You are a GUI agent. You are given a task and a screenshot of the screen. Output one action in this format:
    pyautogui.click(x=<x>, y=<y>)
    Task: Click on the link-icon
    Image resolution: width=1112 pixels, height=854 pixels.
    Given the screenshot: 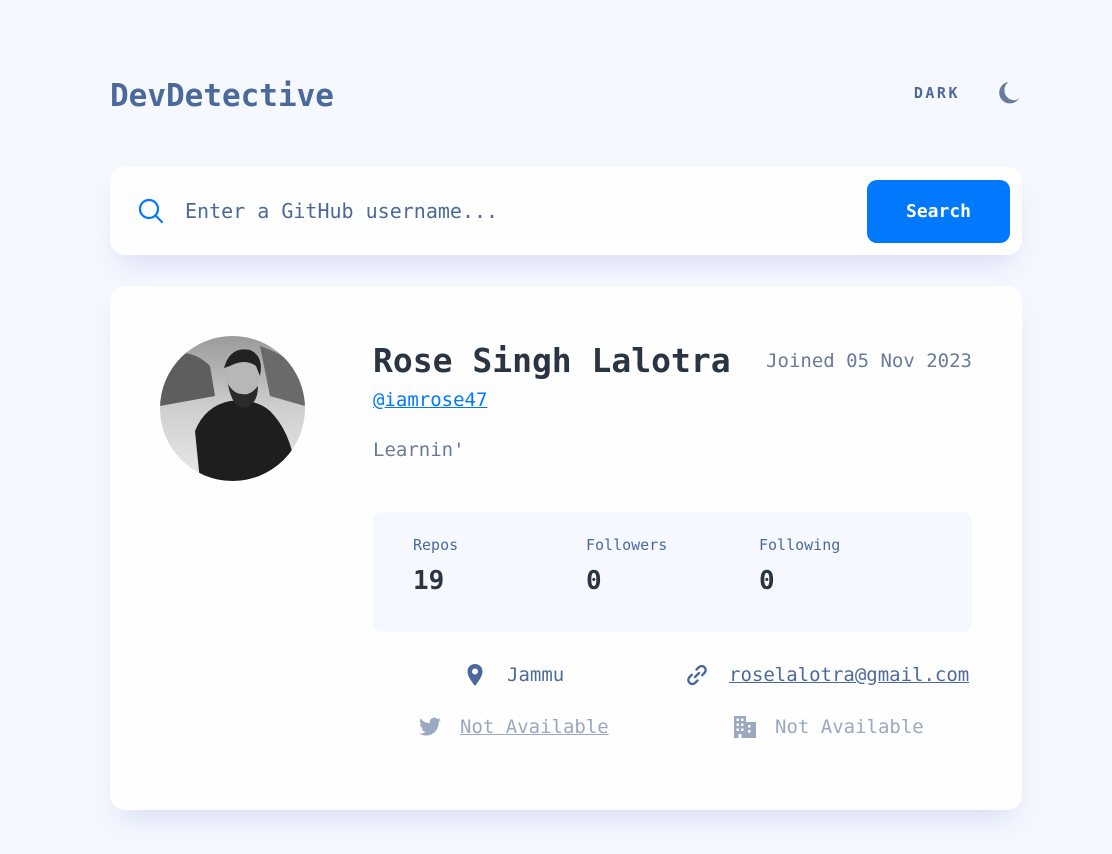 What is the action you would take?
    pyautogui.click(x=697, y=675)
    